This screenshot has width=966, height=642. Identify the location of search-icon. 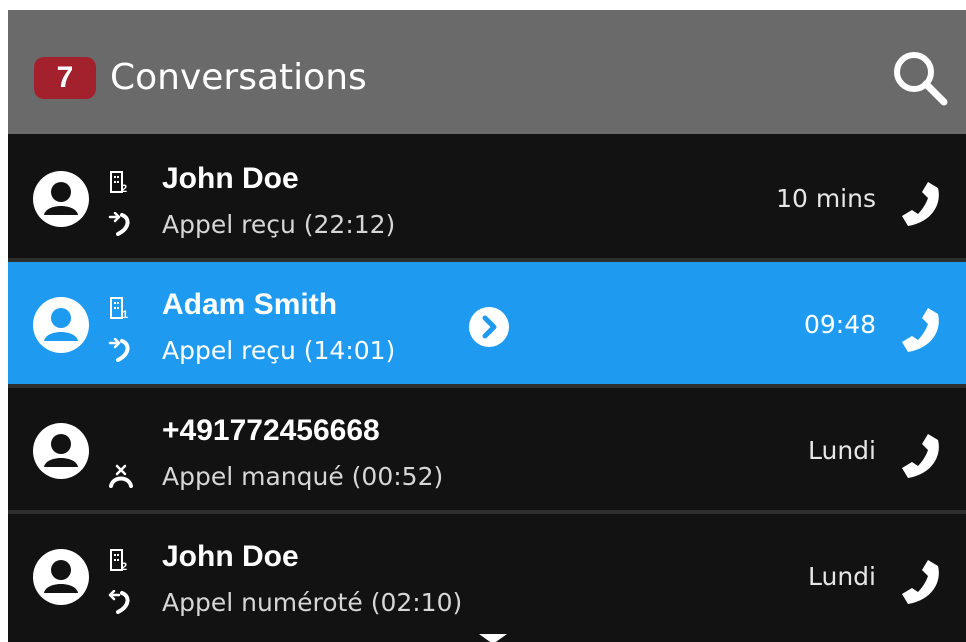
(920, 78).